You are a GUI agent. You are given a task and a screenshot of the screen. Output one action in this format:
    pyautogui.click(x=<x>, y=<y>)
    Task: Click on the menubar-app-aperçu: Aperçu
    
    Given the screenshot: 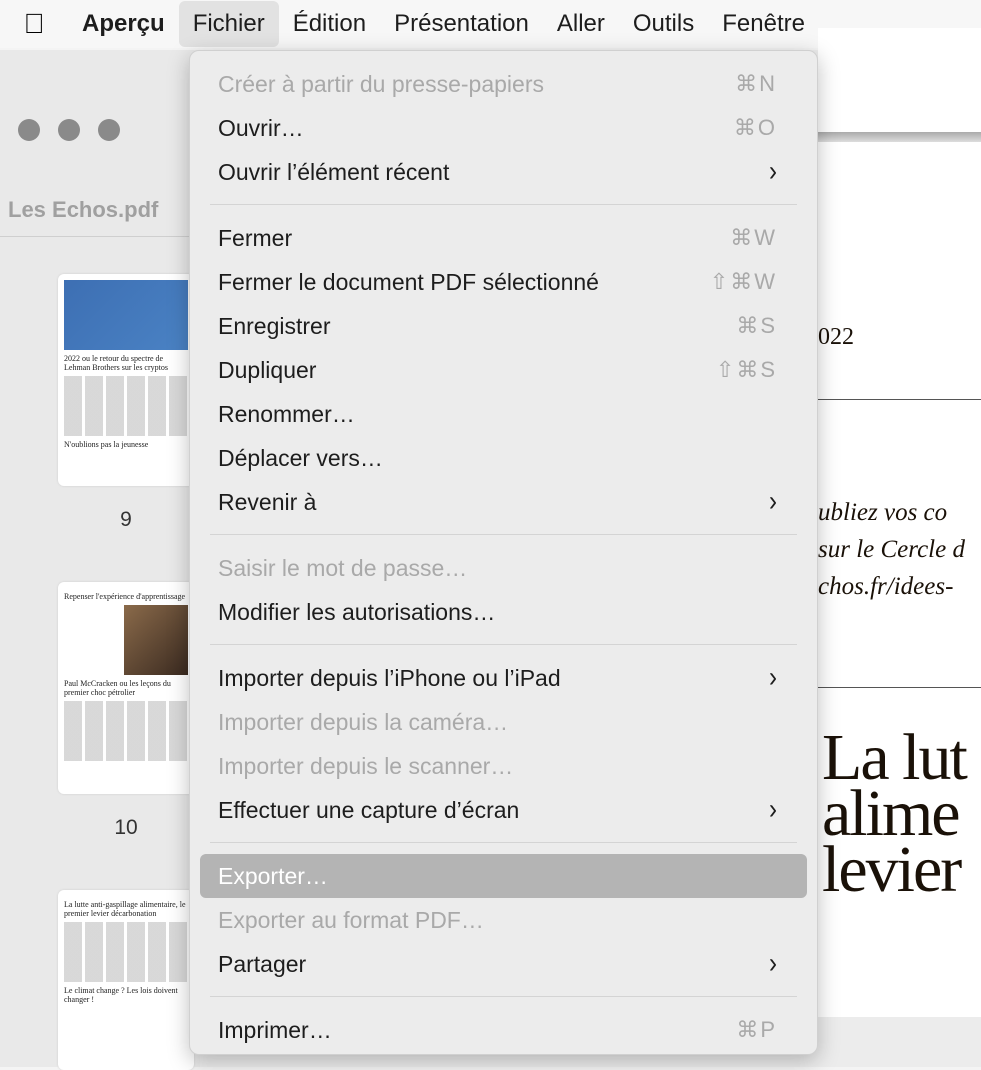 What is the action you would take?
    pyautogui.click(x=123, y=24)
    